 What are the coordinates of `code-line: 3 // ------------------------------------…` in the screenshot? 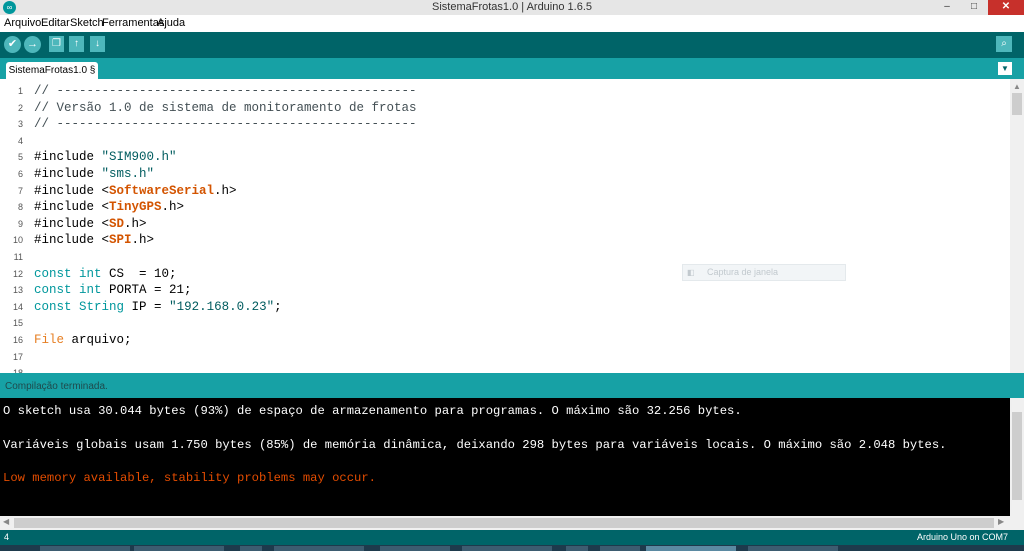 It's located at (505, 124).